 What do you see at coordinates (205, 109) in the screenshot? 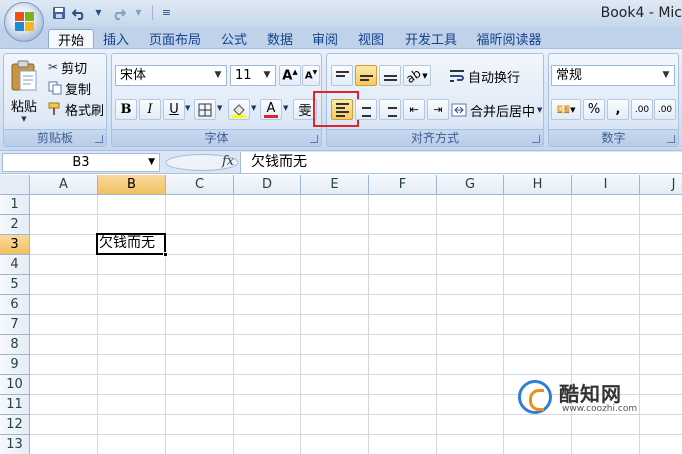
I see `borders-button` at bounding box center [205, 109].